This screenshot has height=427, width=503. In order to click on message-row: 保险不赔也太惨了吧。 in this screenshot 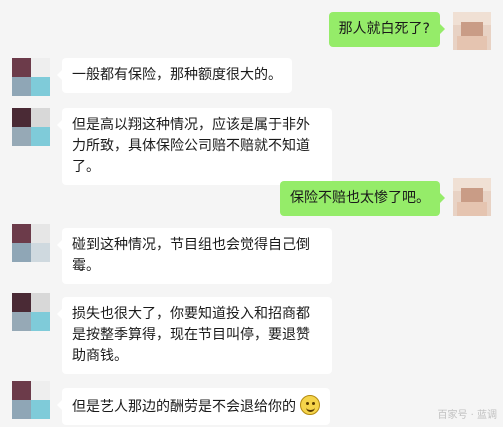, I will do `click(251, 201)`.